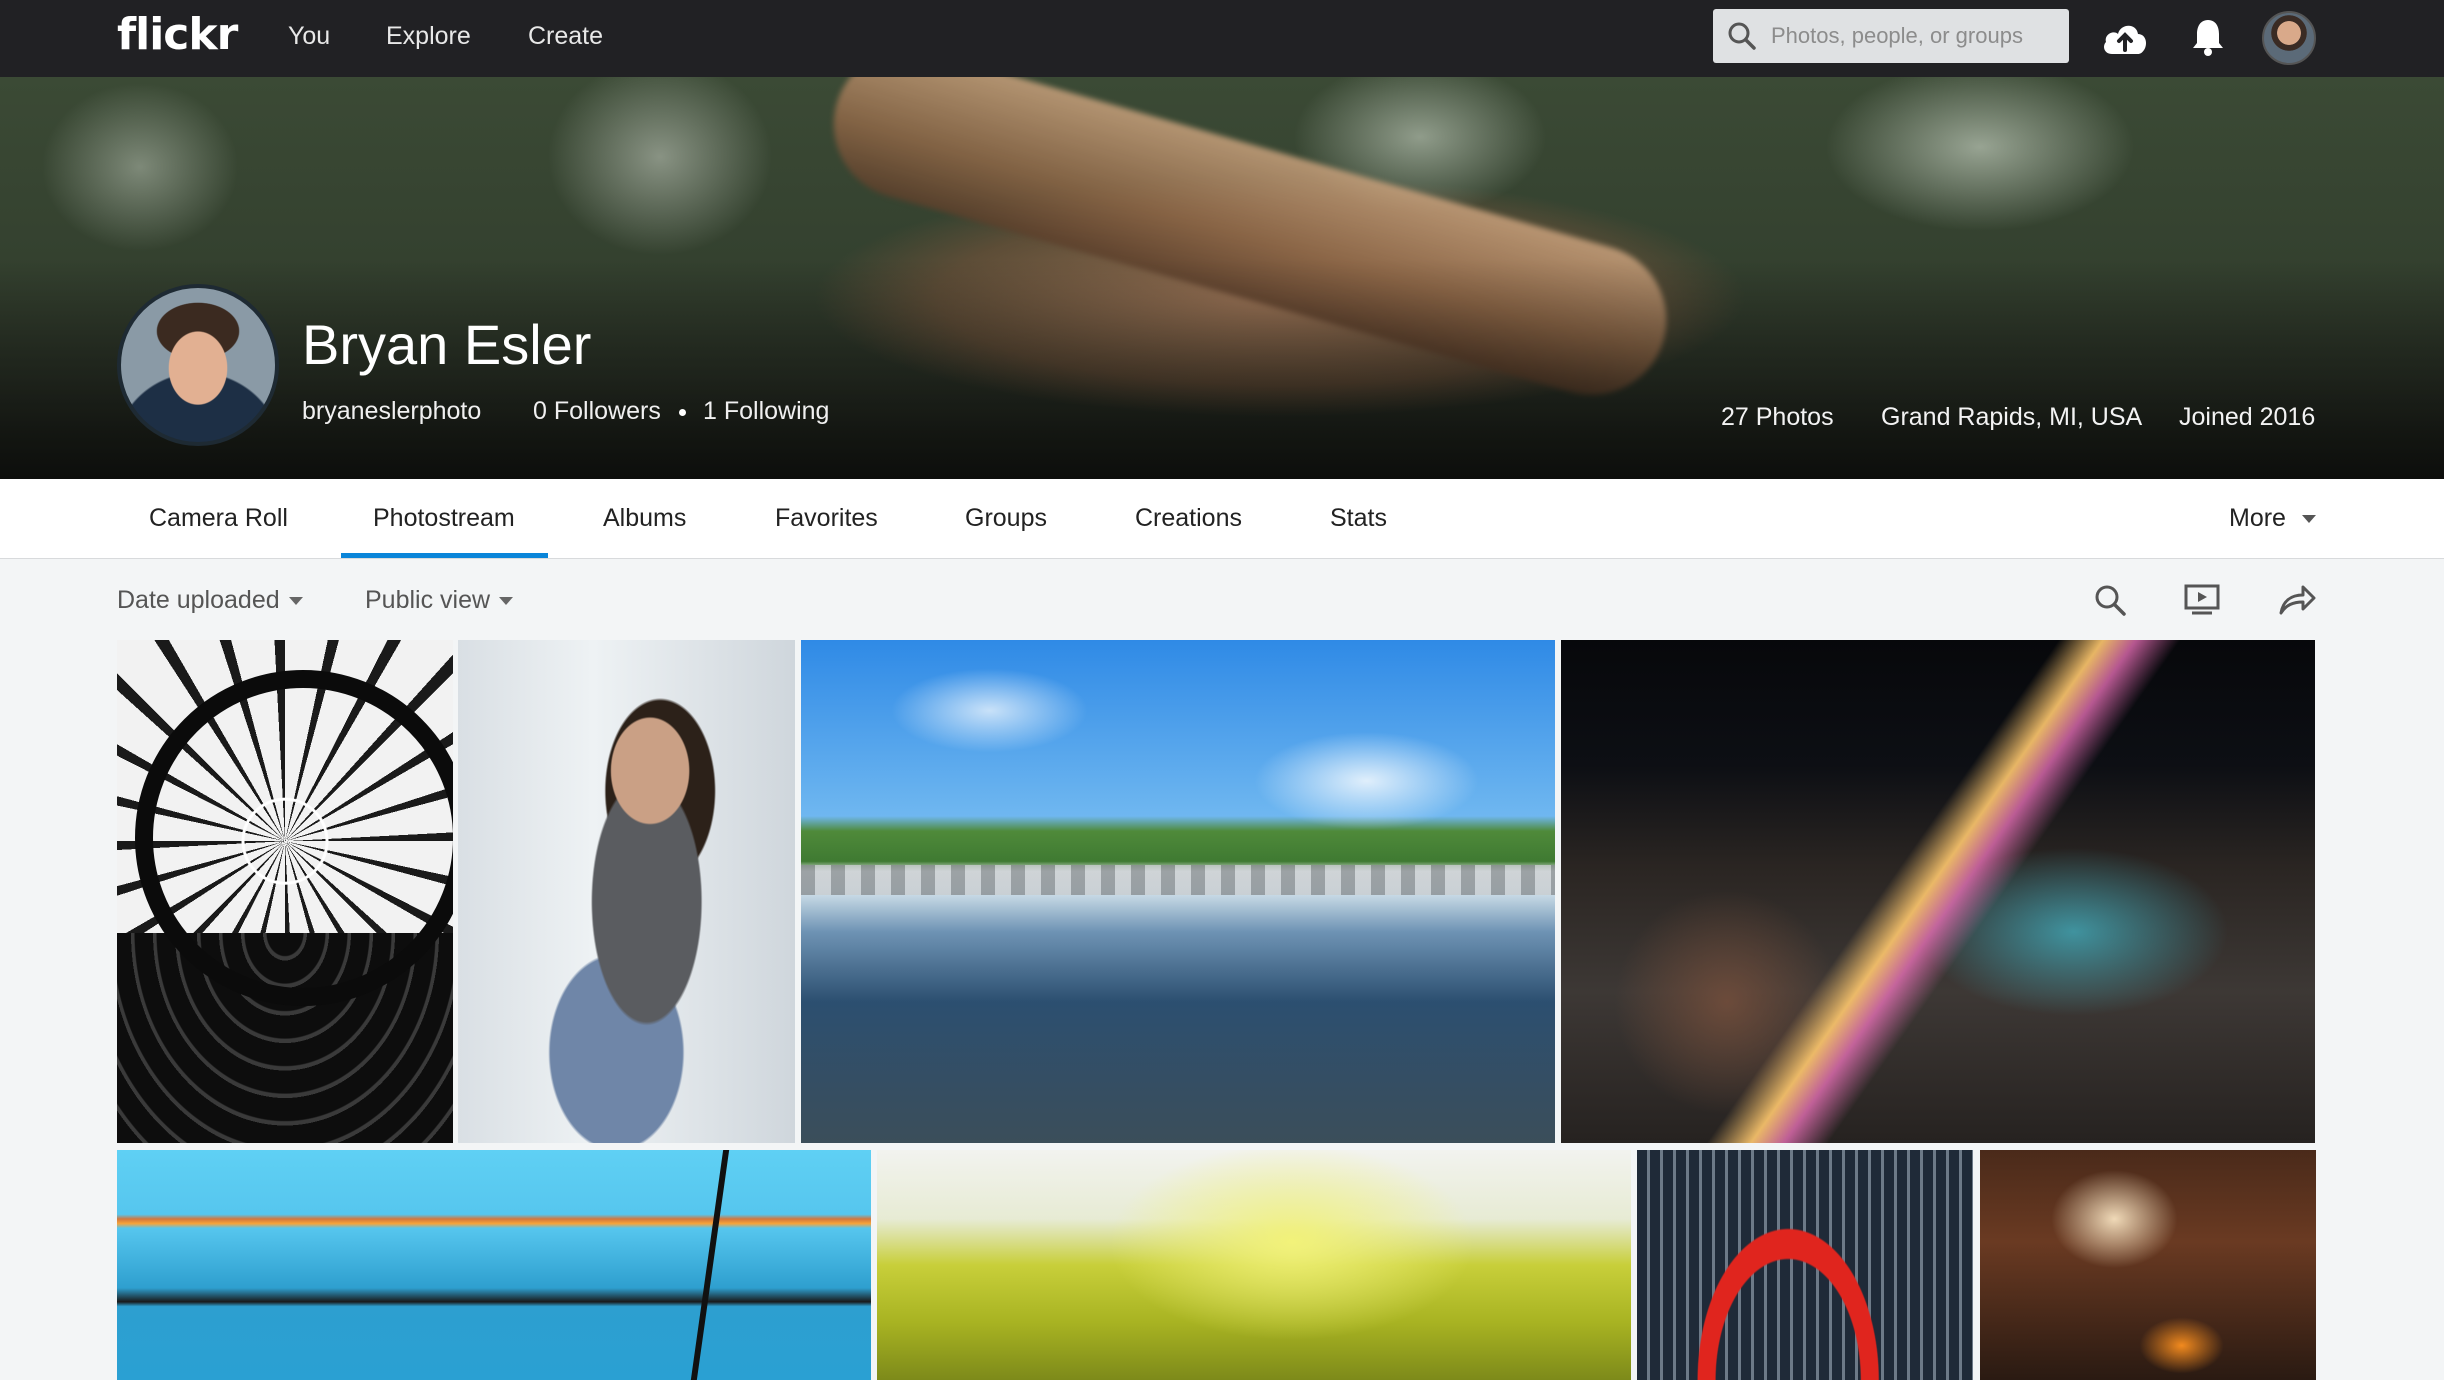  What do you see at coordinates (1188, 518) in the screenshot?
I see `tab-creations: Creations` at bounding box center [1188, 518].